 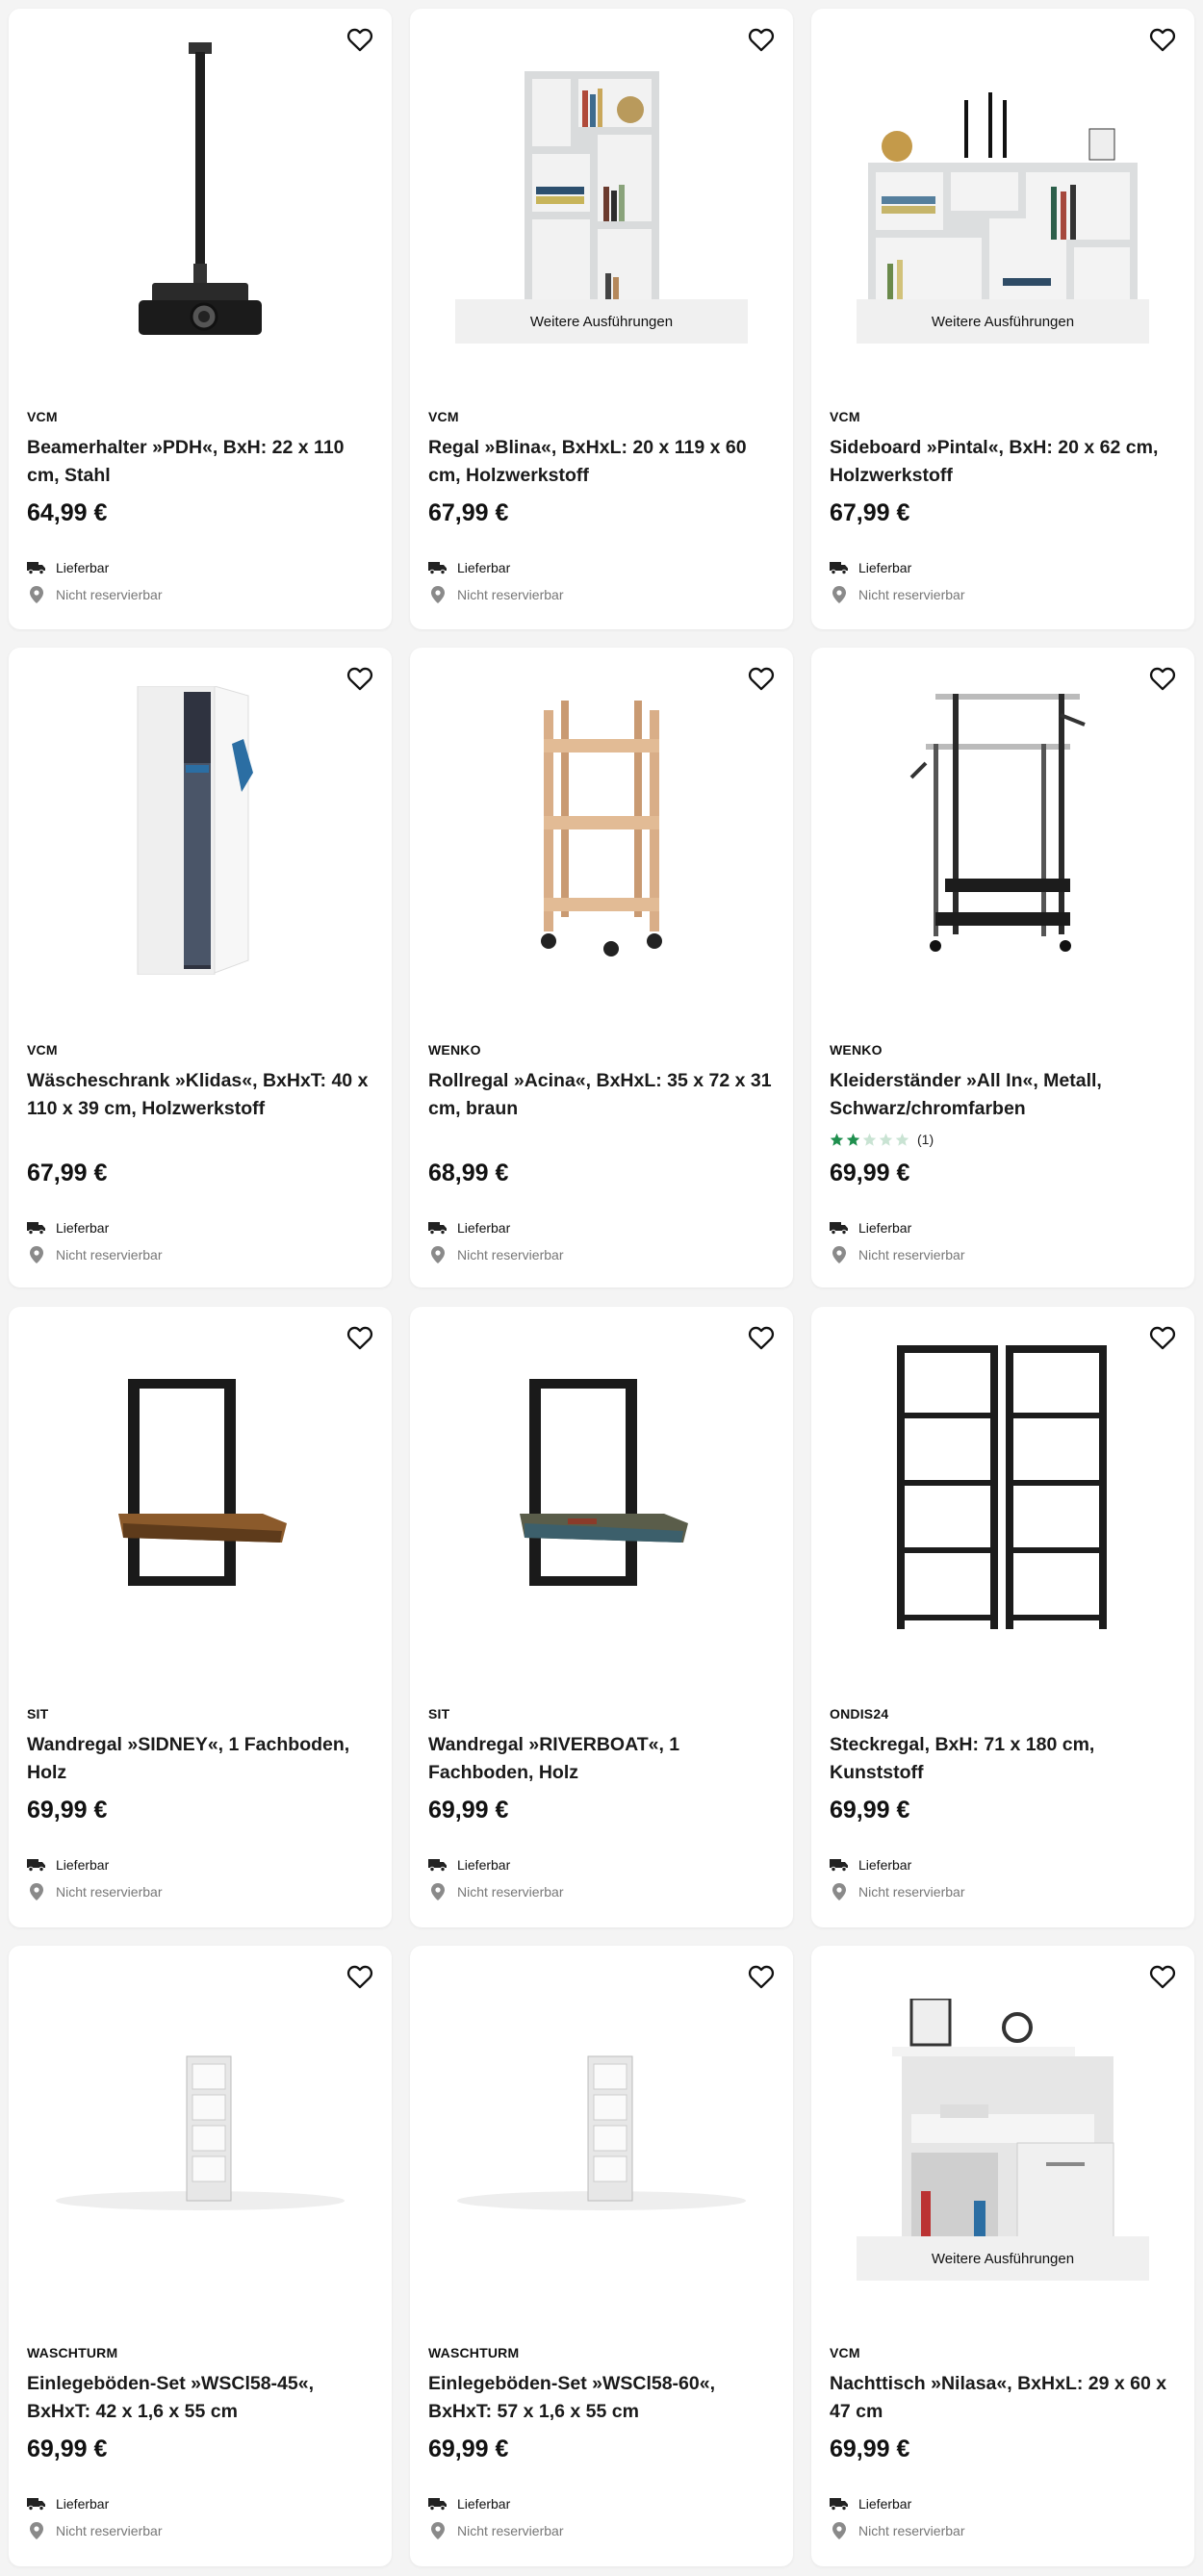 I want to click on product-price: 68,99 €, so click(x=469, y=1173).